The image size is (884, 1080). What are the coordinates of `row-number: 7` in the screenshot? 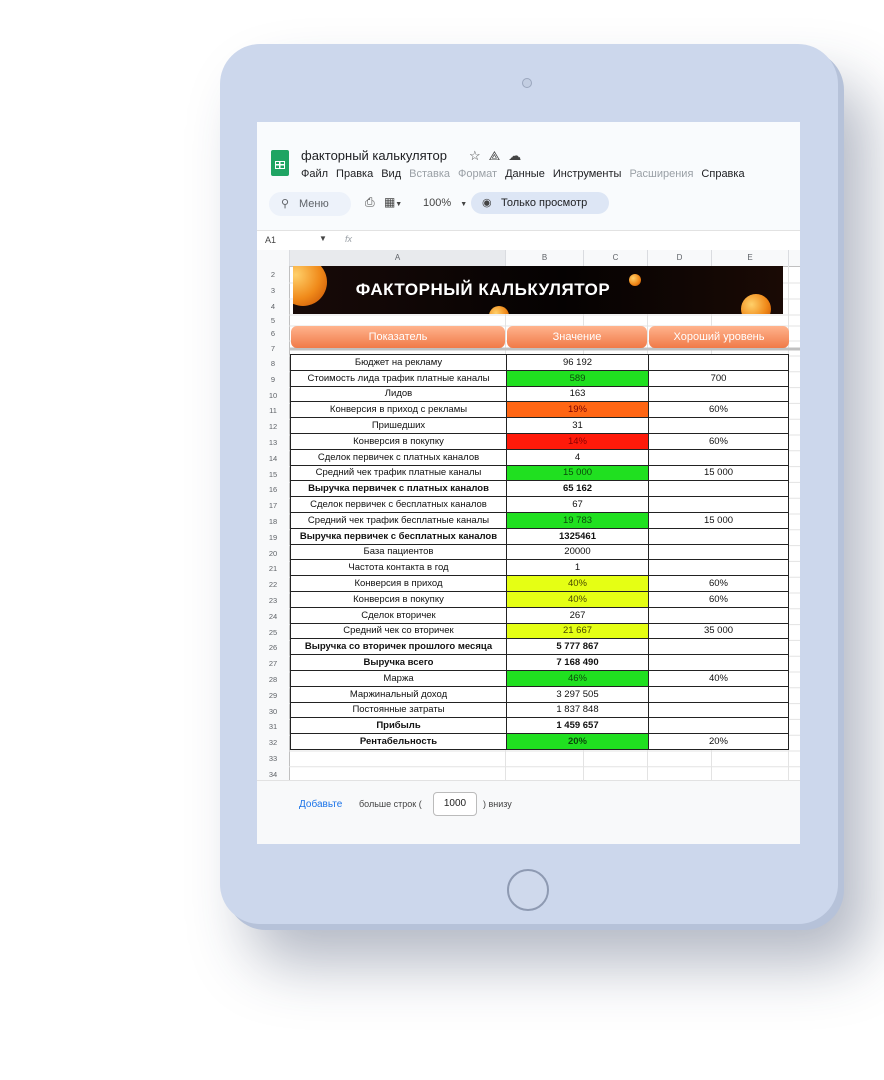 It's located at (273, 348).